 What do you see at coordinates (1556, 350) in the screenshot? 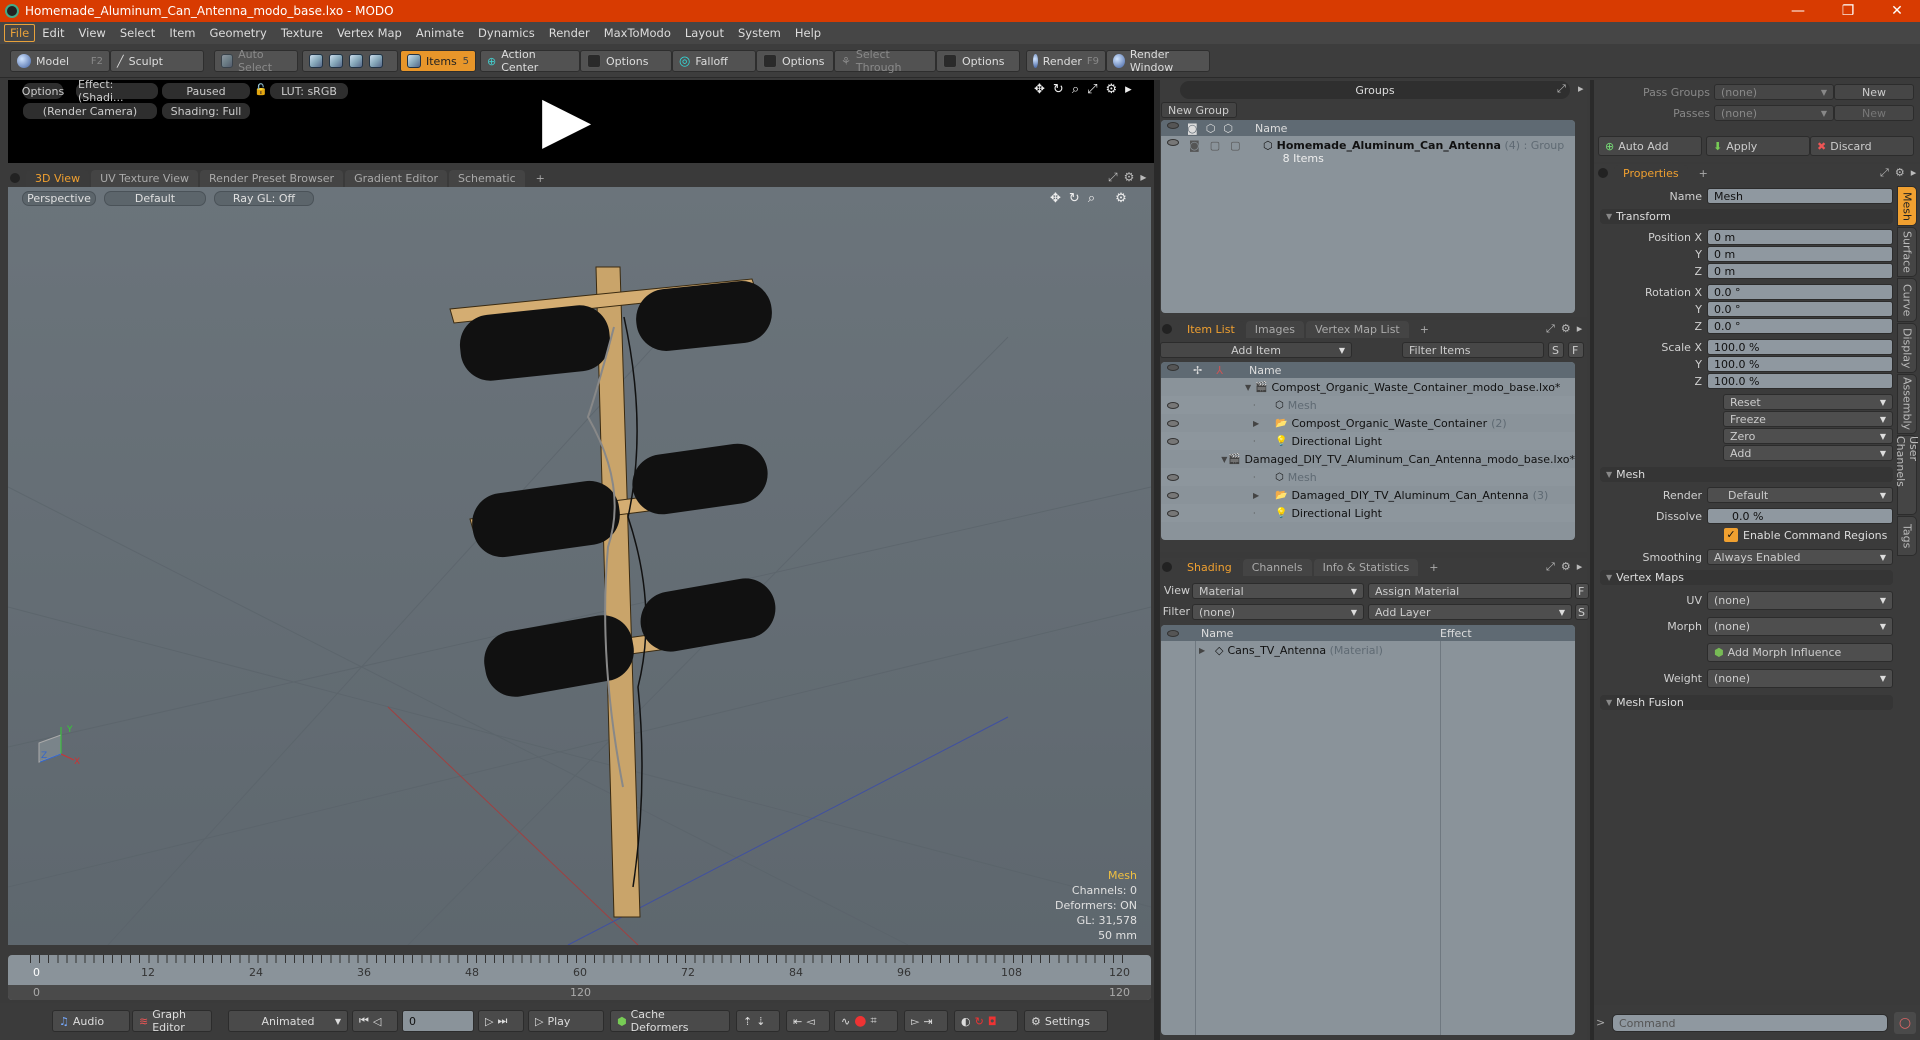
I see `filter-s-button: S` at bounding box center [1556, 350].